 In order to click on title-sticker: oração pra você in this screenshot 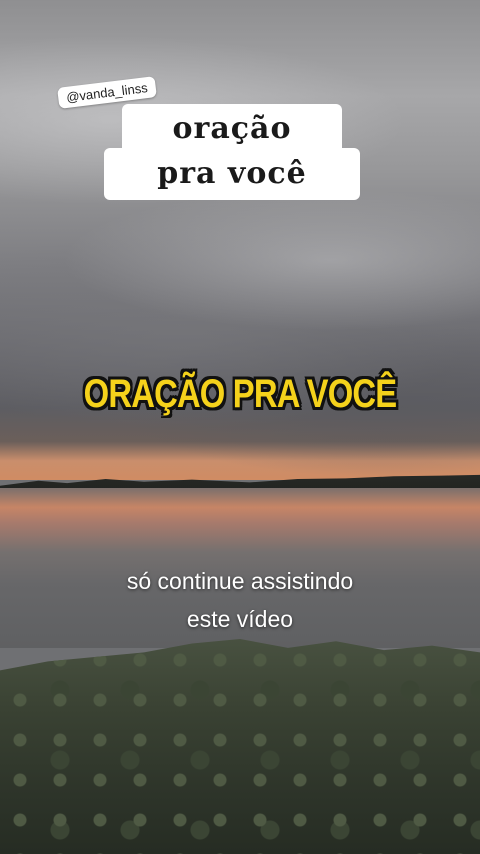, I will do `click(232, 152)`.